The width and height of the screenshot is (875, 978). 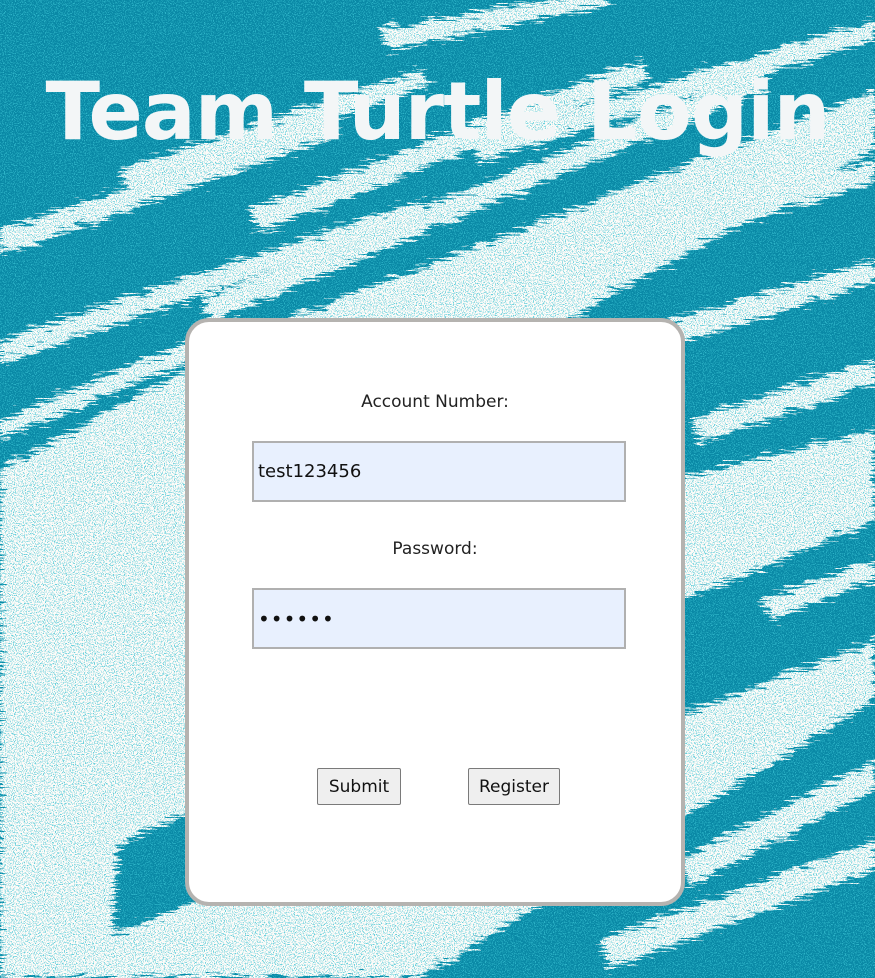 What do you see at coordinates (439, 618) in the screenshot?
I see `password-input` at bounding box center [439, 618].